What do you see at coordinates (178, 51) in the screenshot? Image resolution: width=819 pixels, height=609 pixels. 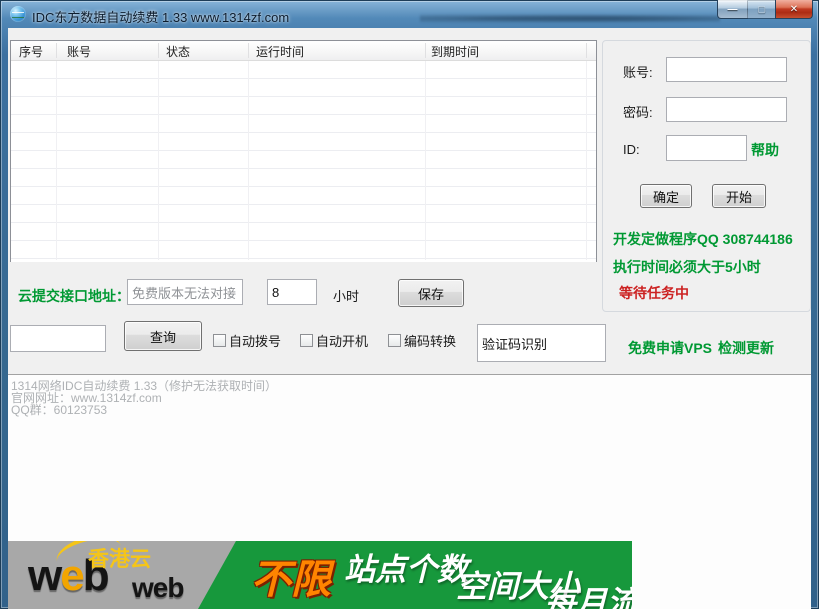 I see `column-header-status: 状态` at bounding box center [178, 51].